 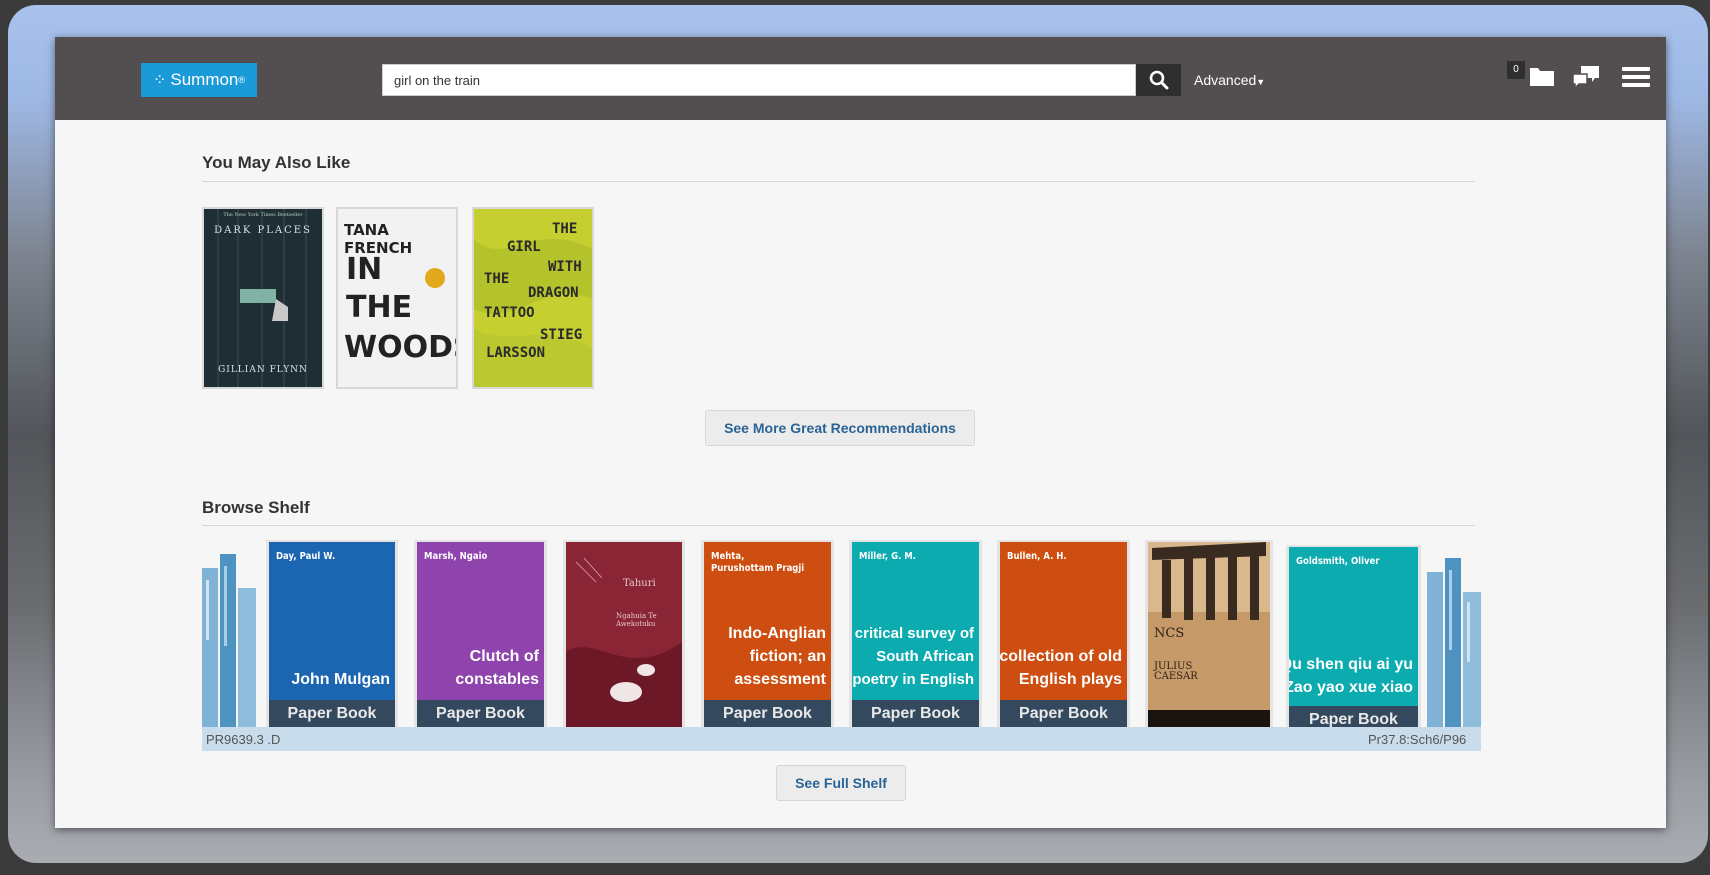 What do you see at coordinates (1349, 676) in the screenshot?
I see `book-title: Qu shen qiu ai yu Zao yao xue xiao` at bounding box center [1349, 676].